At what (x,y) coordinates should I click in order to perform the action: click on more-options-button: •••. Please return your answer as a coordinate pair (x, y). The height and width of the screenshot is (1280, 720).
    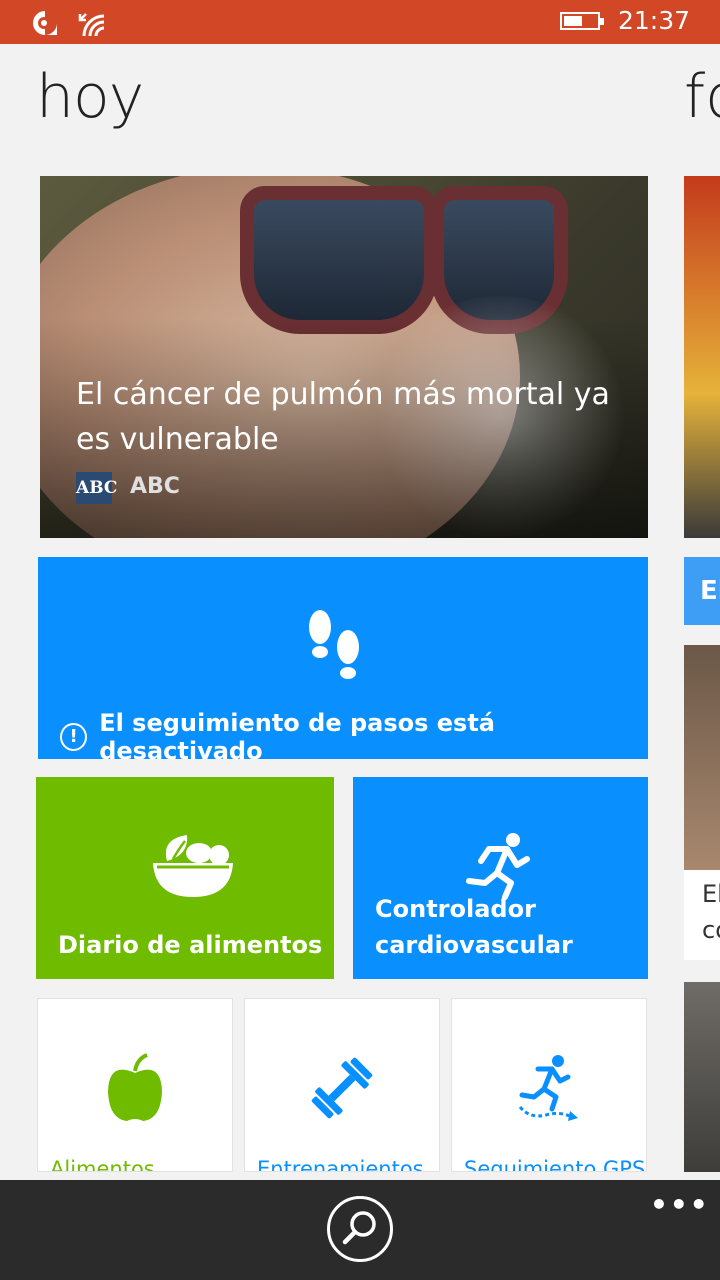
    Looking at the image, I should click on (680, 1204).